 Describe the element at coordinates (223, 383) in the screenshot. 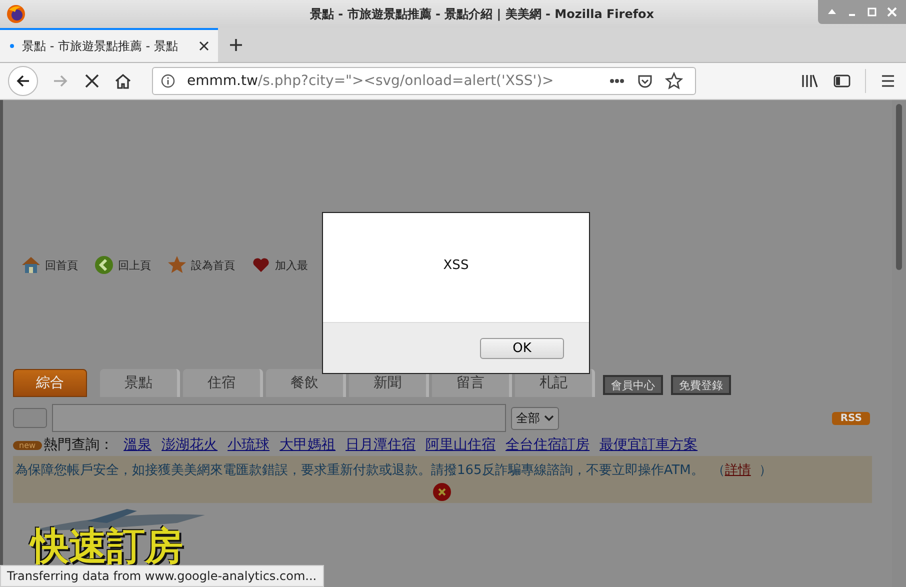

I see `category-tab: 住宿` at that location.